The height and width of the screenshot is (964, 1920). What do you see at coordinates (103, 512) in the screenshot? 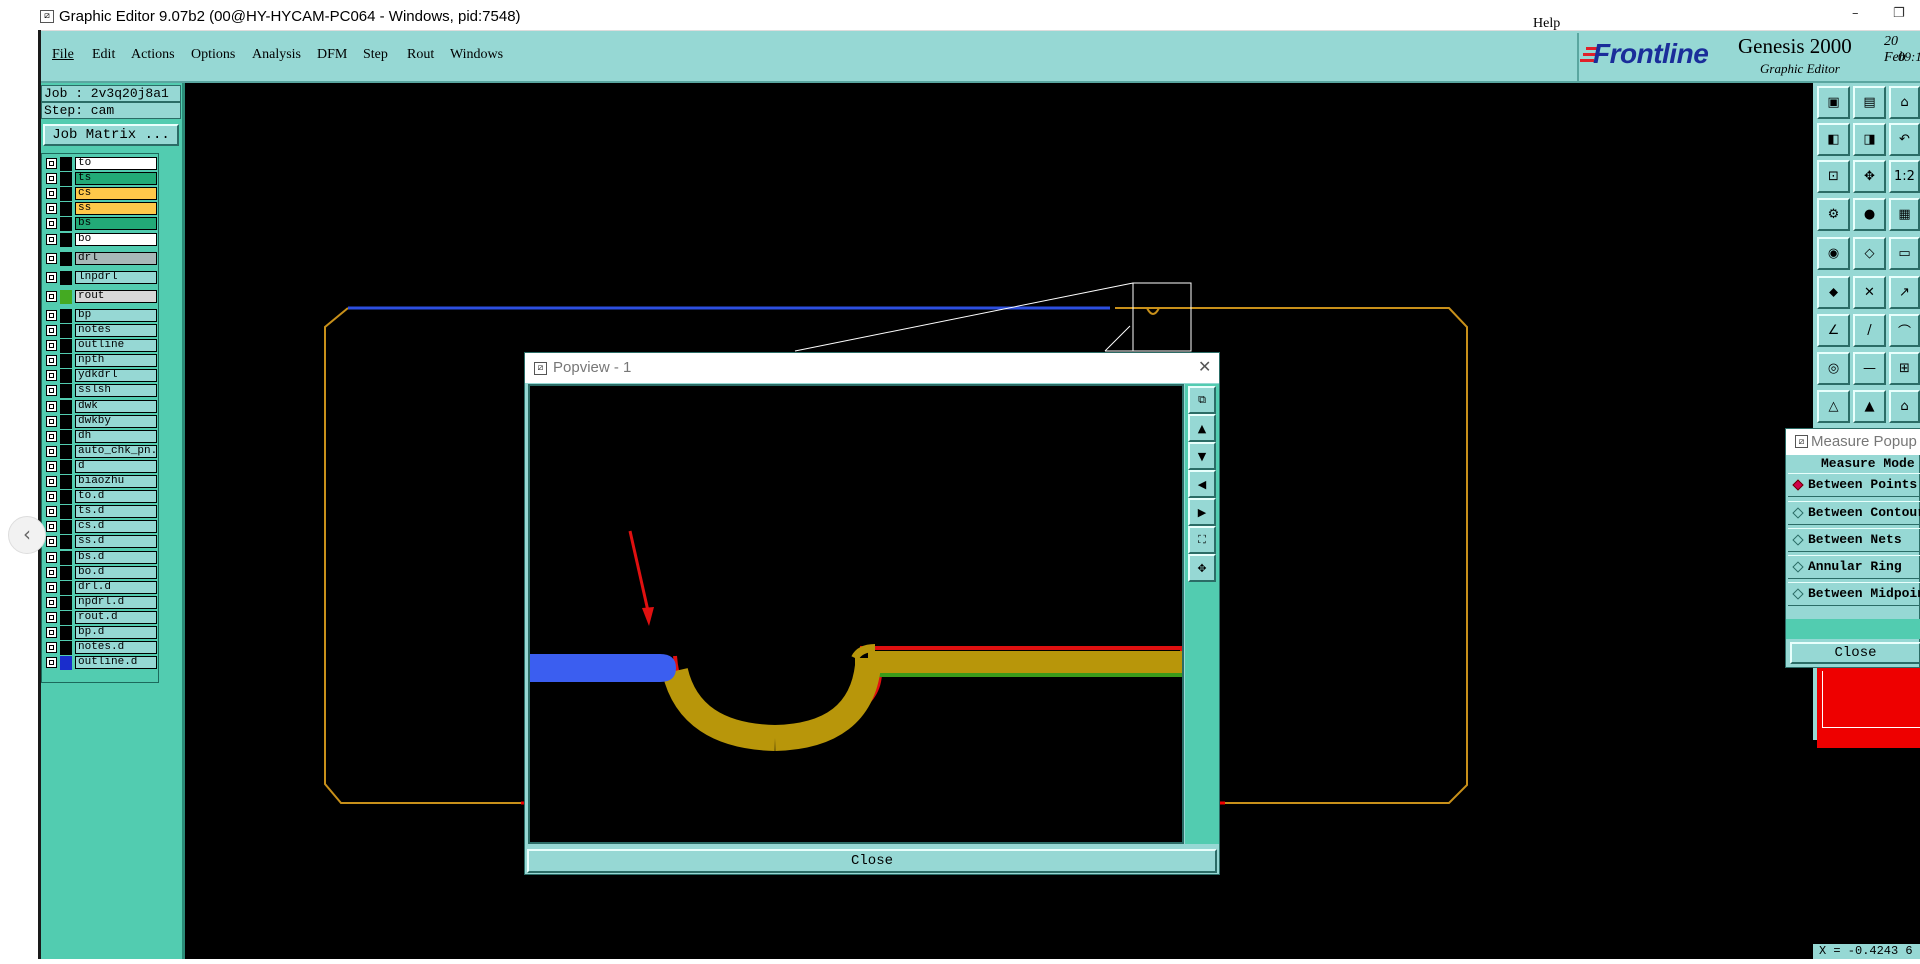
I see `layer-row: ts.d` at bounding box center [103, 512].